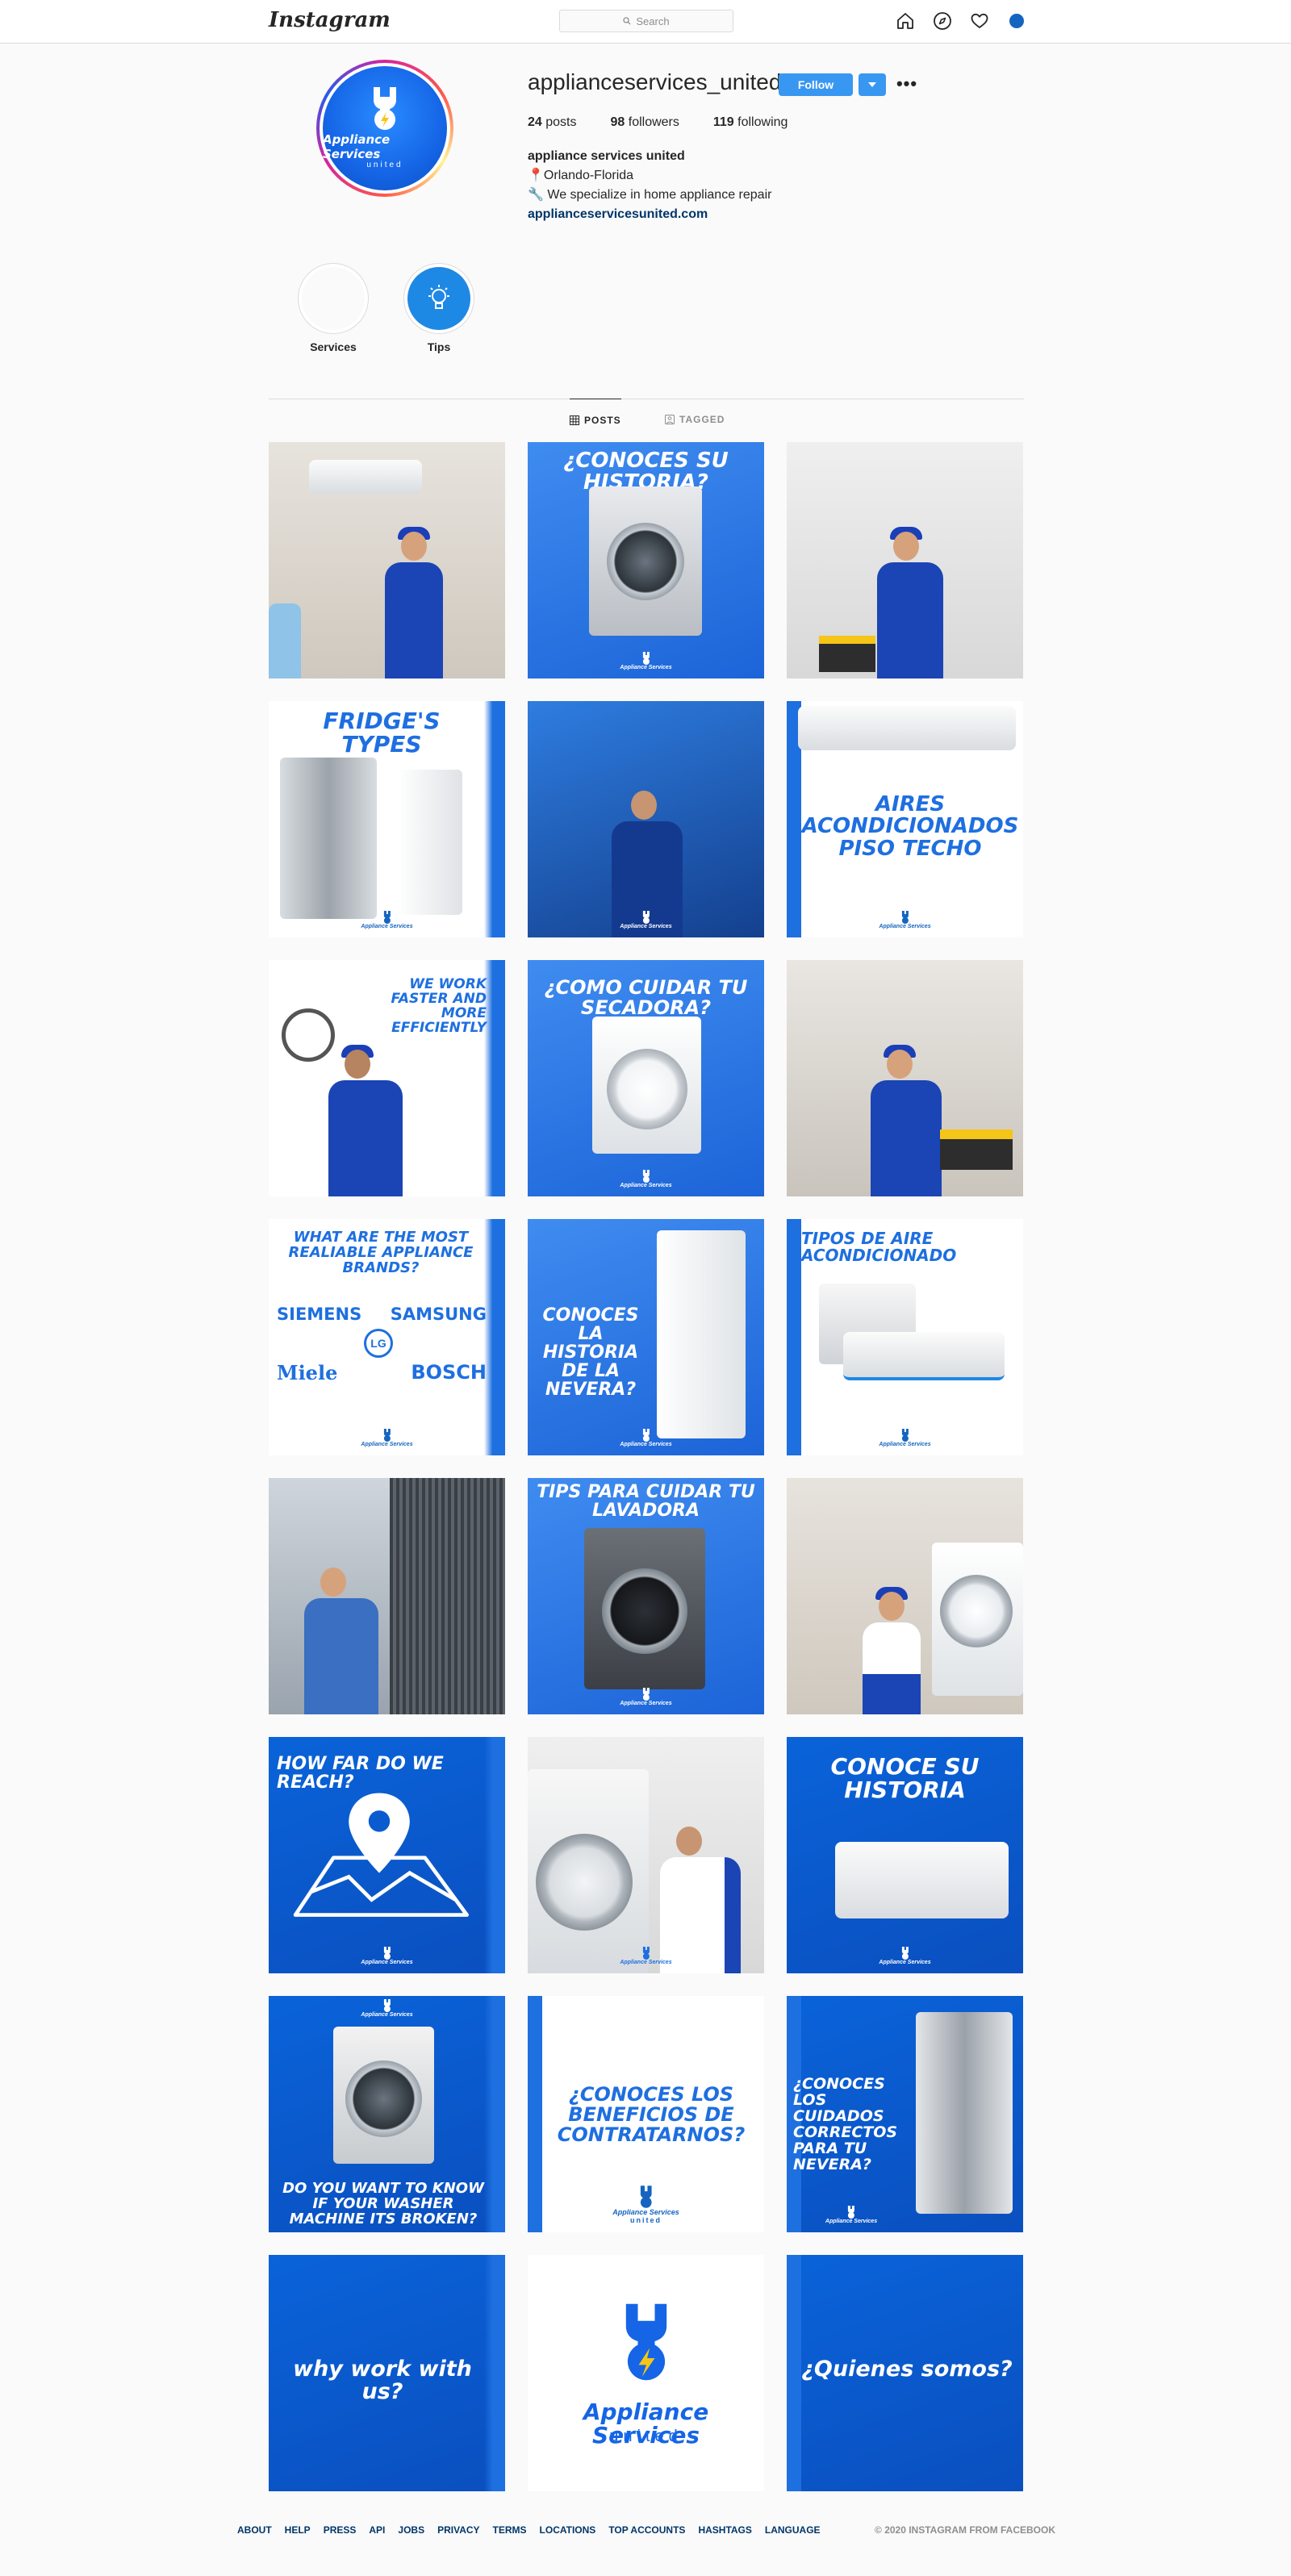 This screenshot has height=2576, width=1291. Describe the element at coordinates (905, 1078) in the screenshot. I see `post-technician-thumbs-up` at that location.